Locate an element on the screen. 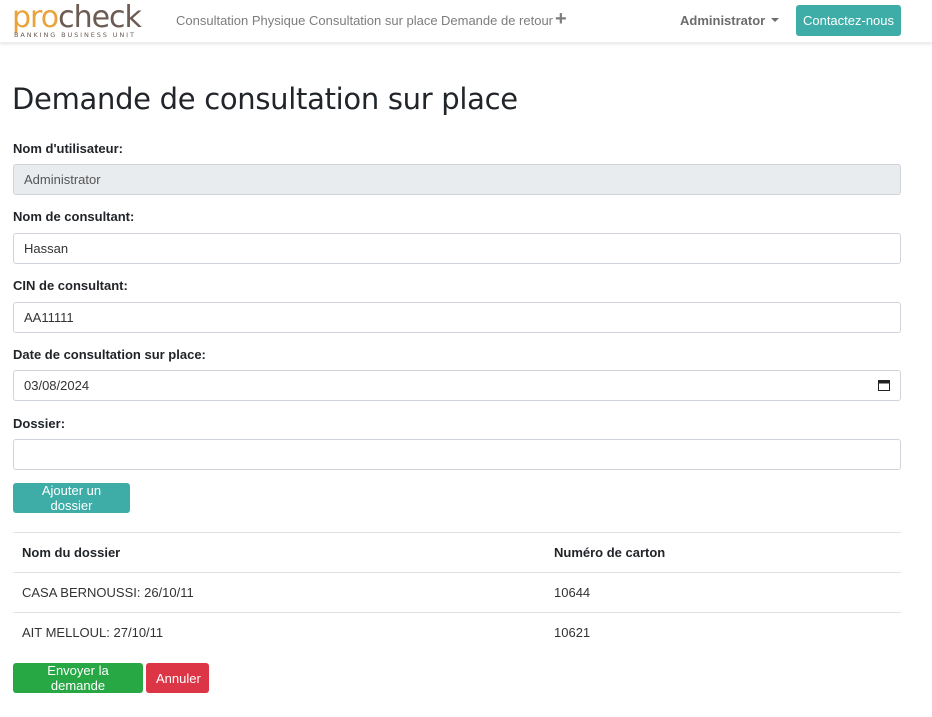 The image size is (932, 717). column-header-folder-name: Nom du dossier is located at coordinates (279, 552).